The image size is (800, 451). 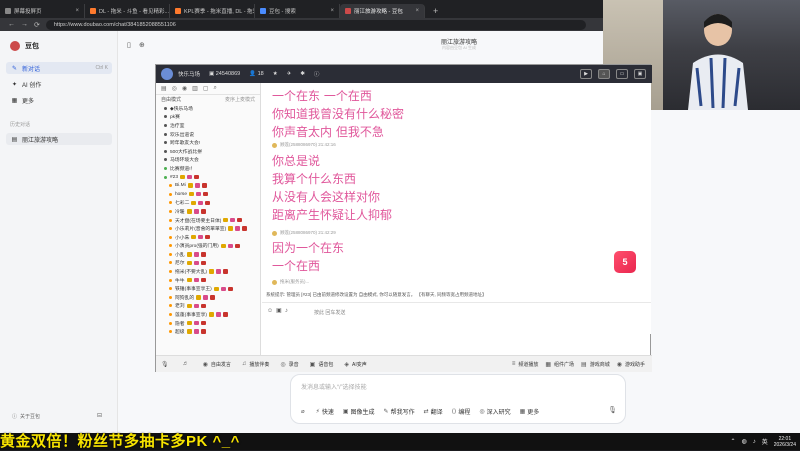 What do you see at coordinates (171, 99) in the screenshot?
I see `roster-mode: 自由模式` at bounding box center [171, 99].